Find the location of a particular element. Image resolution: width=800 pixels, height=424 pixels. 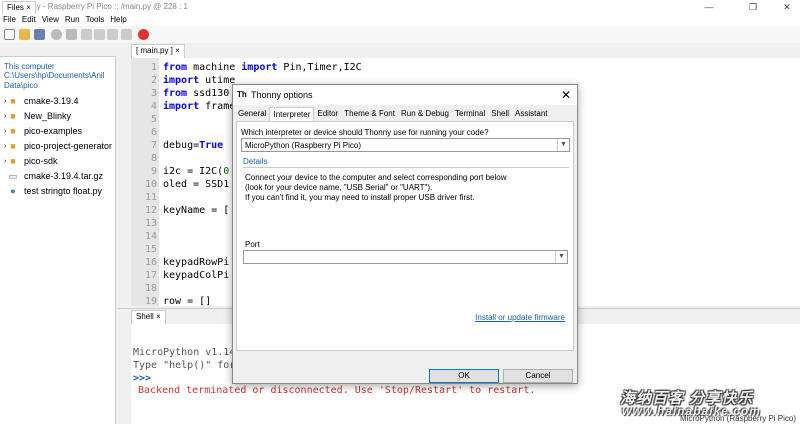

code-line: keypadColPi is located at coordinates (196, 275).